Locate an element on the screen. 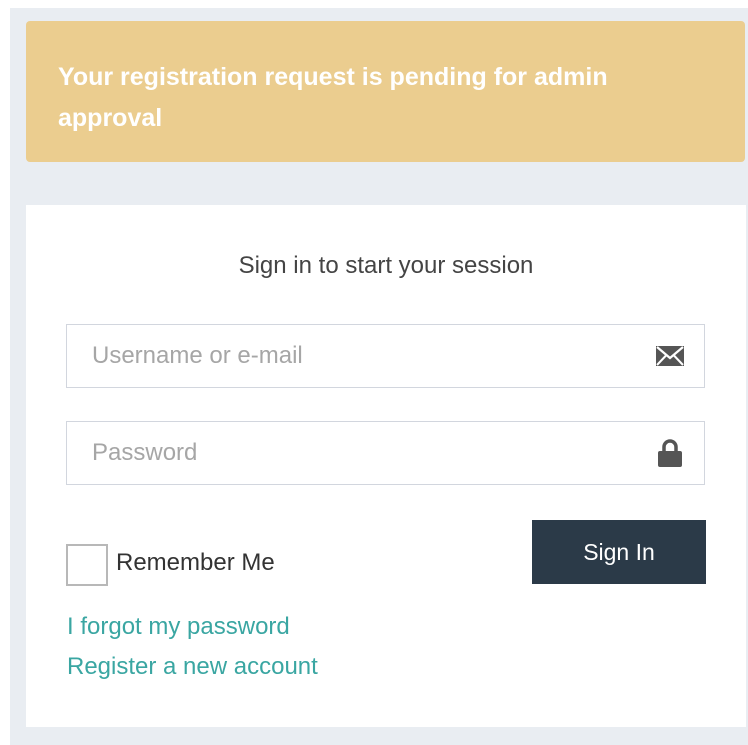  password-input is located at coordinates (385, 453).